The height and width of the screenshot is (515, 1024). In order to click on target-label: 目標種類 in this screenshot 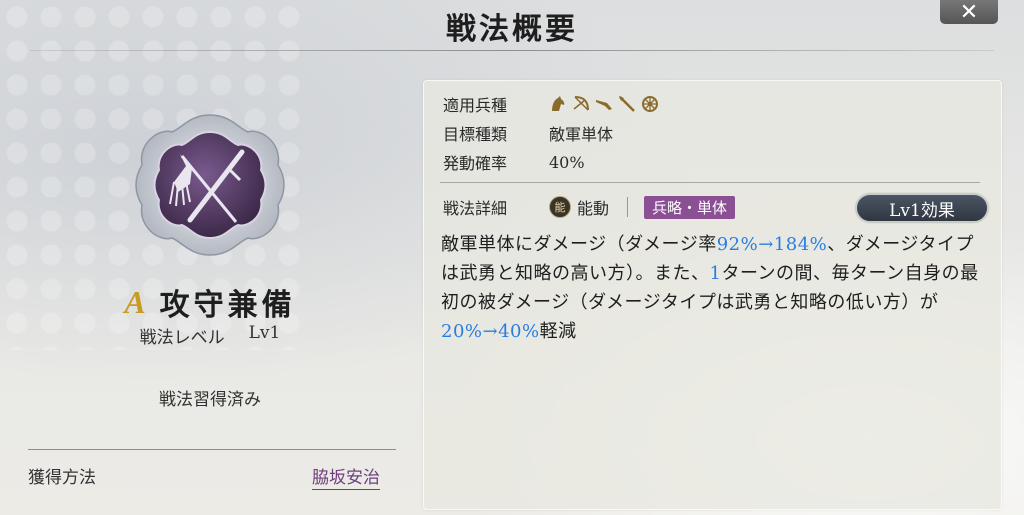, I will do `click(475, 134)`.